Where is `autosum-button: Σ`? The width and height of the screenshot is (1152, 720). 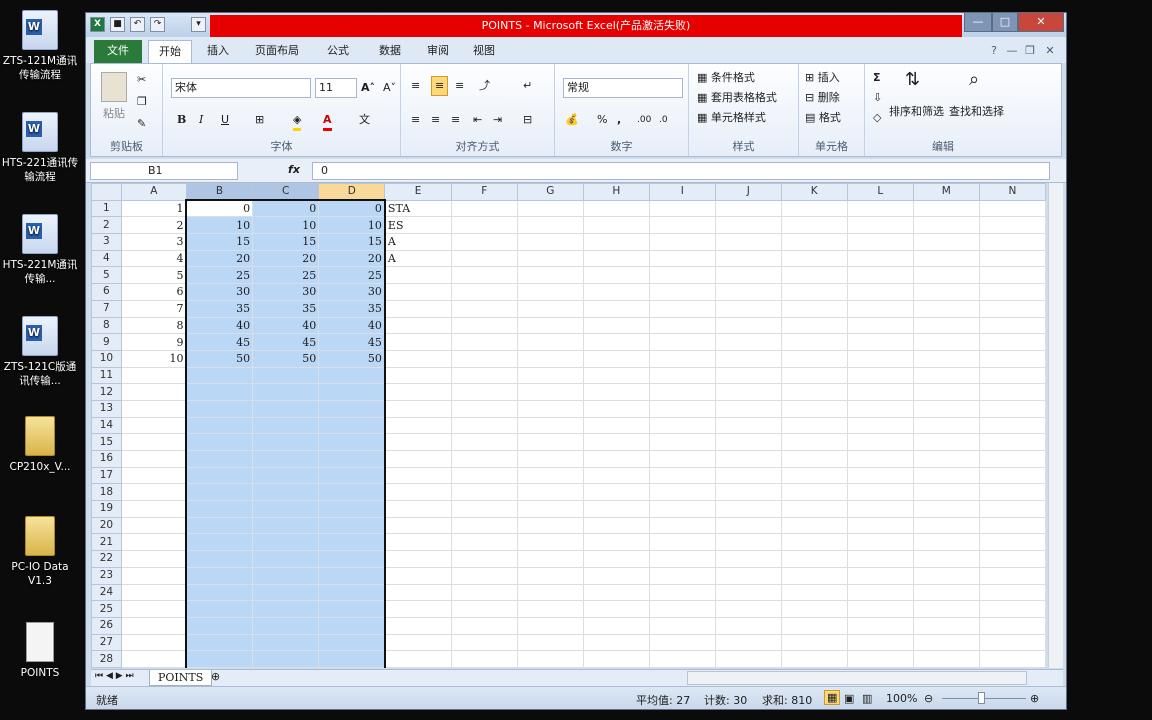
autosum-button: Σ is located at coordinates (877, 78).